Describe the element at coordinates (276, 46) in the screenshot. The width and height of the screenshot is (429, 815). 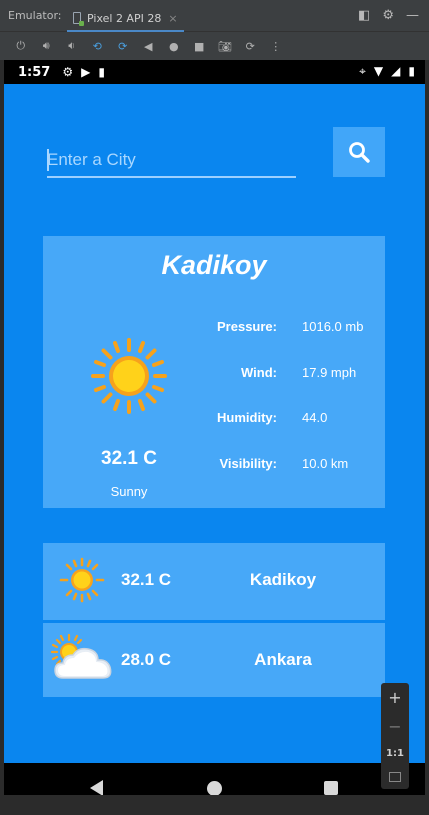
I see `more-icon: ⋮` at that location.